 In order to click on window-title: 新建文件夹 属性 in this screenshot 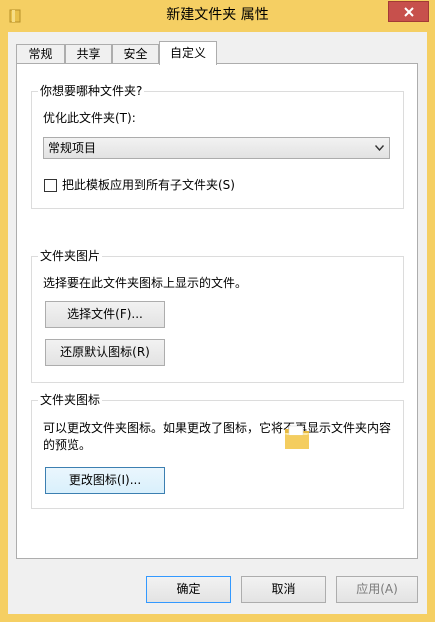, I will do `click(217, 15)`.